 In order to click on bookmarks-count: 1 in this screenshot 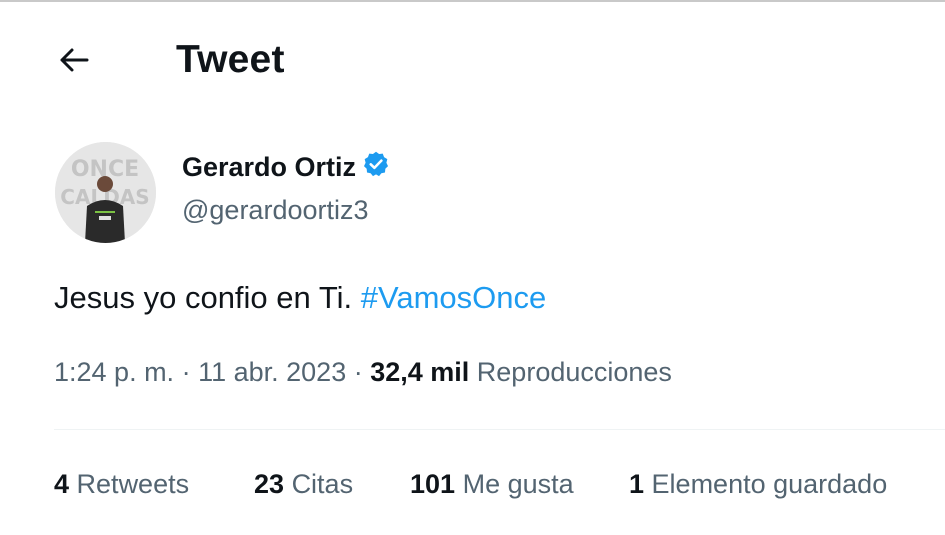, I will do `click(637, 484)`.